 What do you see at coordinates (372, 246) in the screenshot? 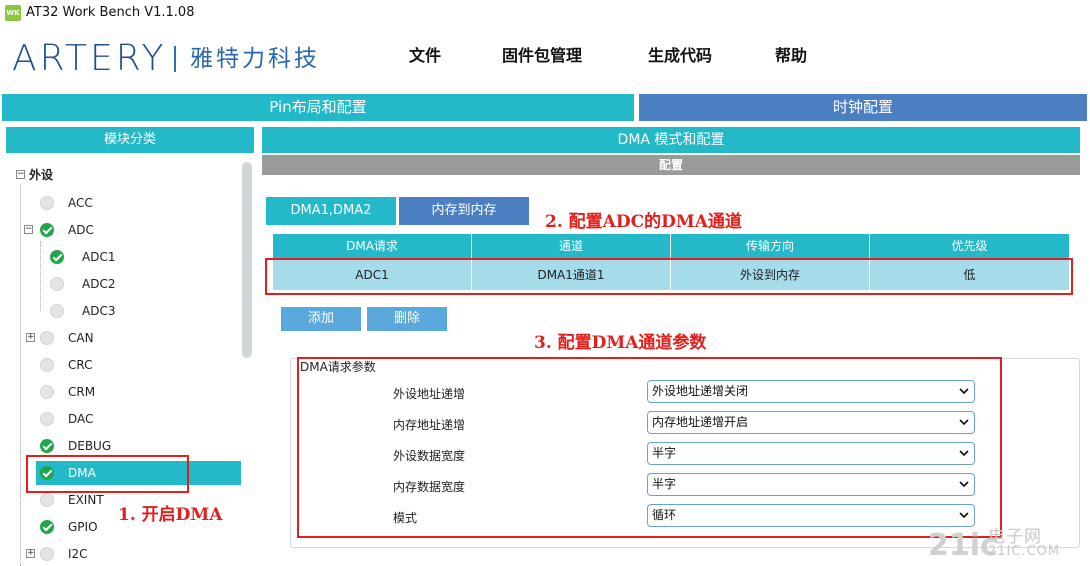
I see `column-header-dma-request: DMA请求` at bounding box center [372, 246].